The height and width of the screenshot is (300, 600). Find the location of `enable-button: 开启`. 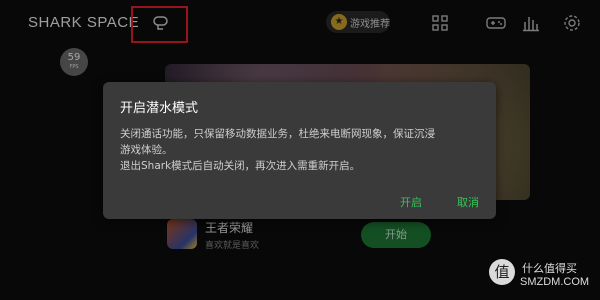

enable-button: 开启 is located at coordinates (411, 202).